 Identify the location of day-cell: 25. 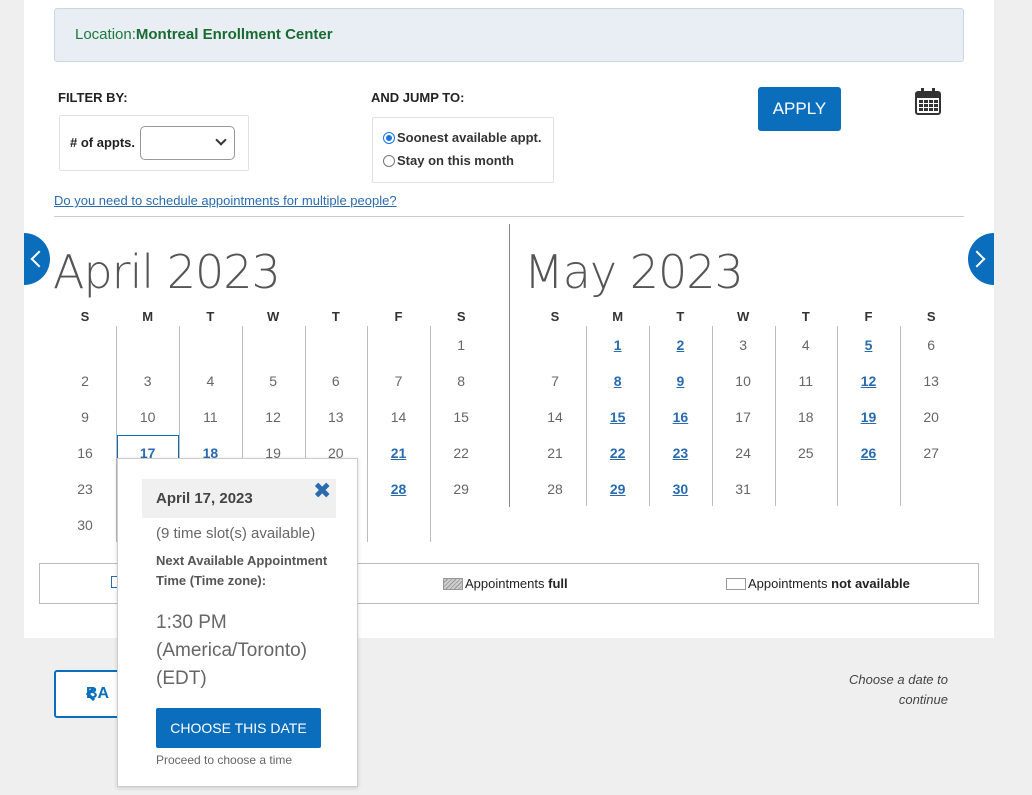
(806, 453).